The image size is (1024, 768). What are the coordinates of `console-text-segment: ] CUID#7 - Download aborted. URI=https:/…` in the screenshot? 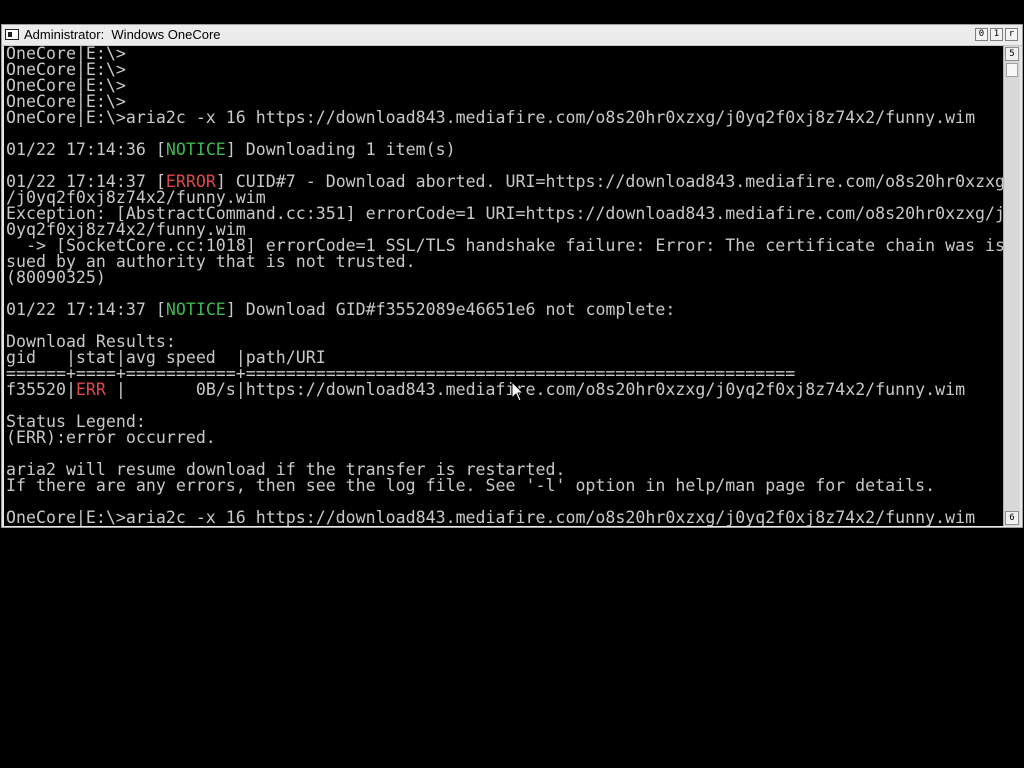 It's located at (609, 181).